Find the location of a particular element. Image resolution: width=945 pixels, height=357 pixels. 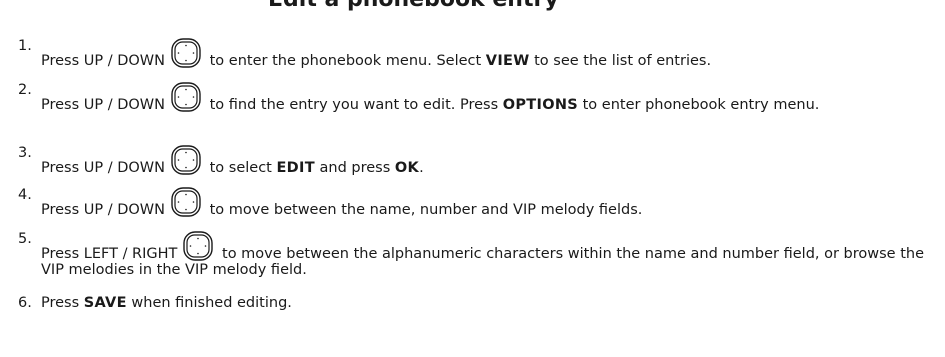

step-number: 6. is located at coordinates (25, 303).